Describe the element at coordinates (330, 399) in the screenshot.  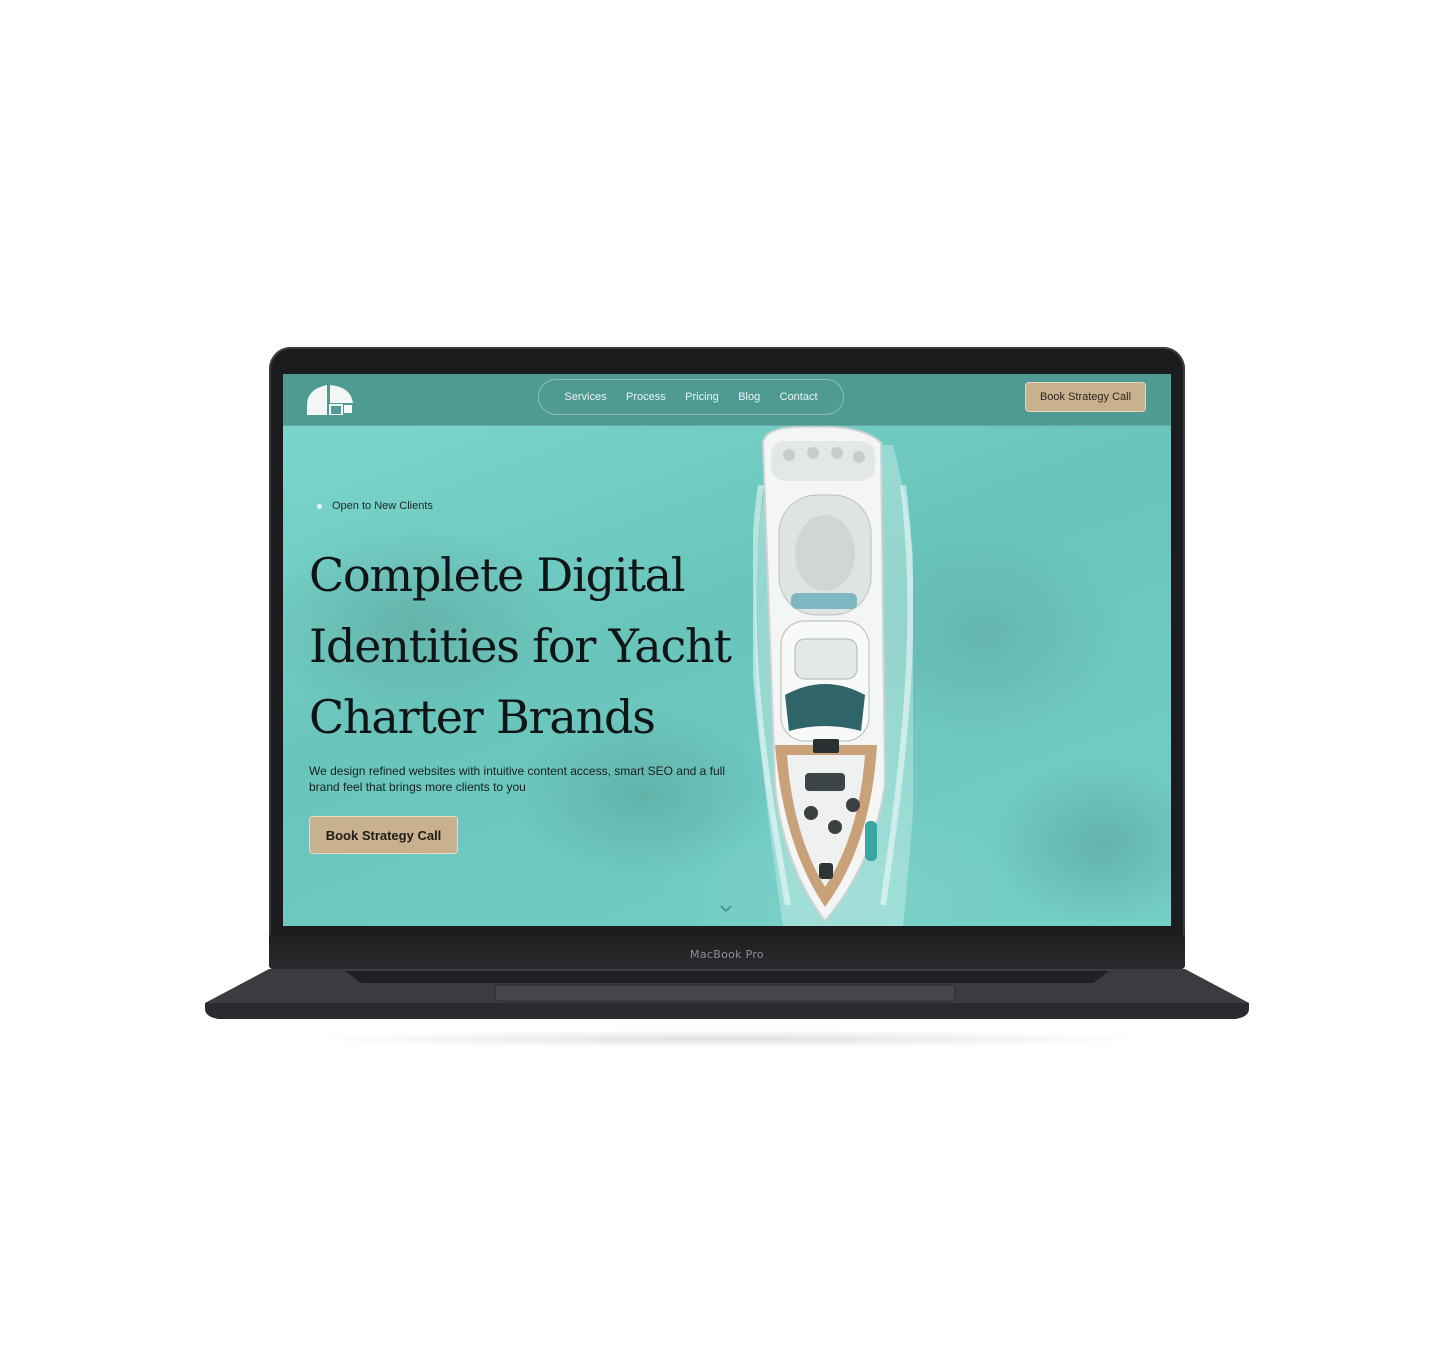
I see `logo-icon` at that location.